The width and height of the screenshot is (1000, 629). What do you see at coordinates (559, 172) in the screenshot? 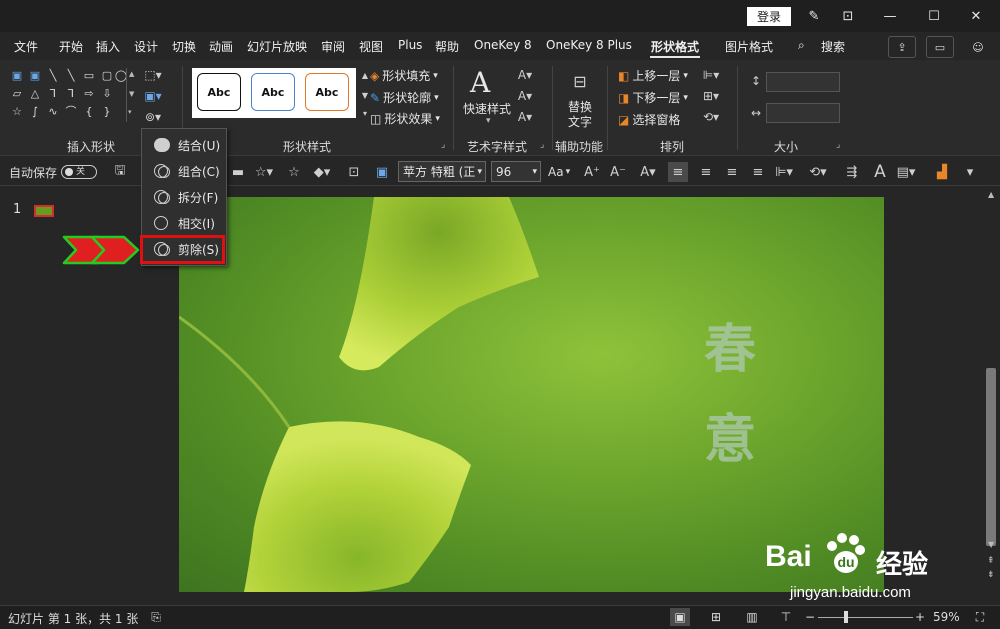
I see `change-case-button: Aa ▾` at bounding box center [559, 172].